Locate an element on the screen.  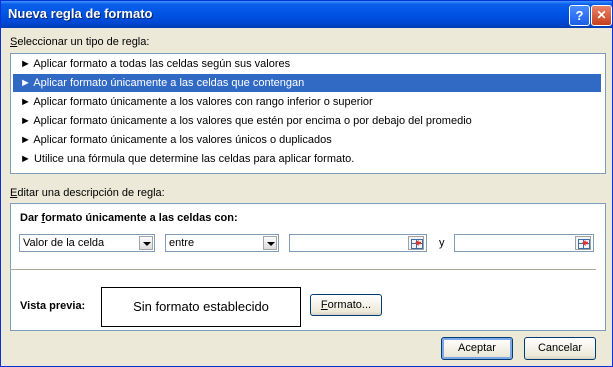
preview-label: Vista previa: is located at coordinates (53, 306).